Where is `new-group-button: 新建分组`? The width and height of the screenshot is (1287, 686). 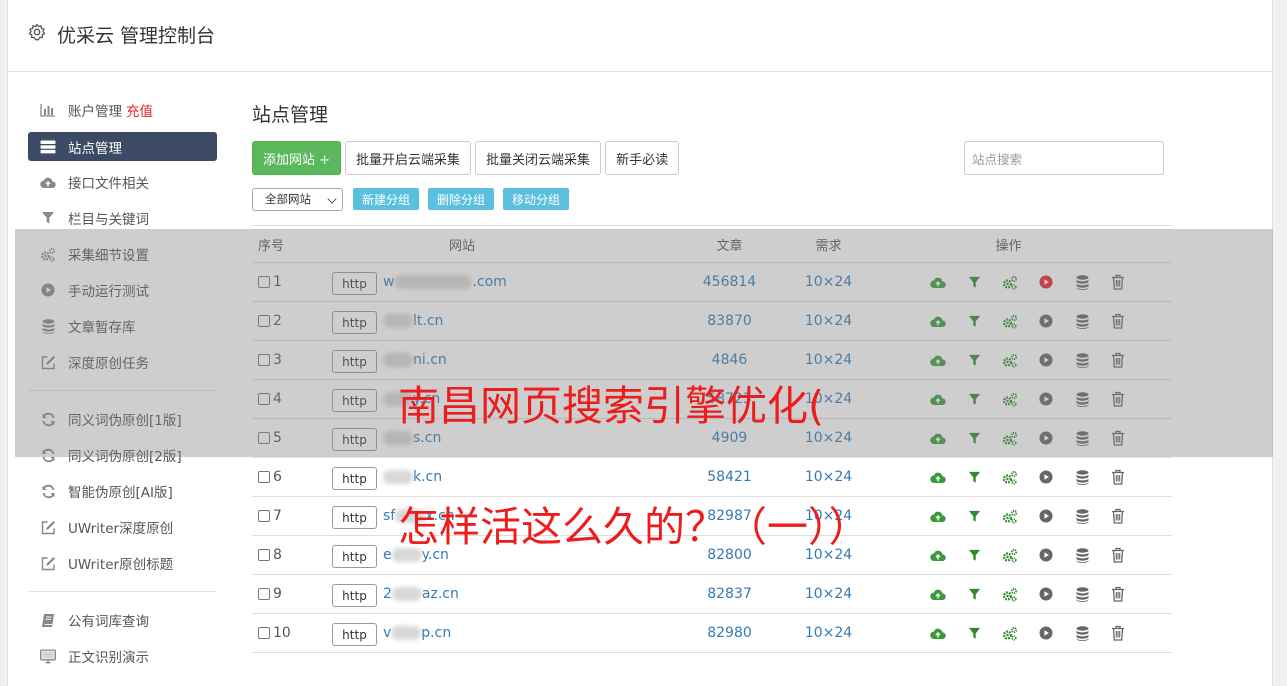
new-group-button: 新建分组 is located at coordinates (386, 199).